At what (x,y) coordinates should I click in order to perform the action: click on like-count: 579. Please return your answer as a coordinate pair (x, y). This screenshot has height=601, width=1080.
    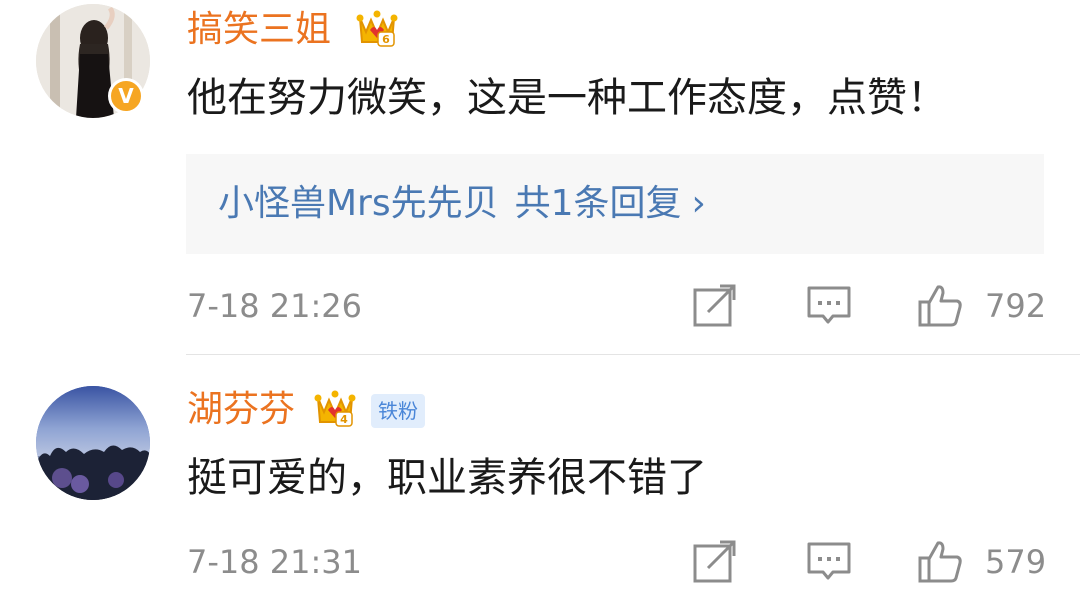
    Looking at the image, I should click on (1016, 562).